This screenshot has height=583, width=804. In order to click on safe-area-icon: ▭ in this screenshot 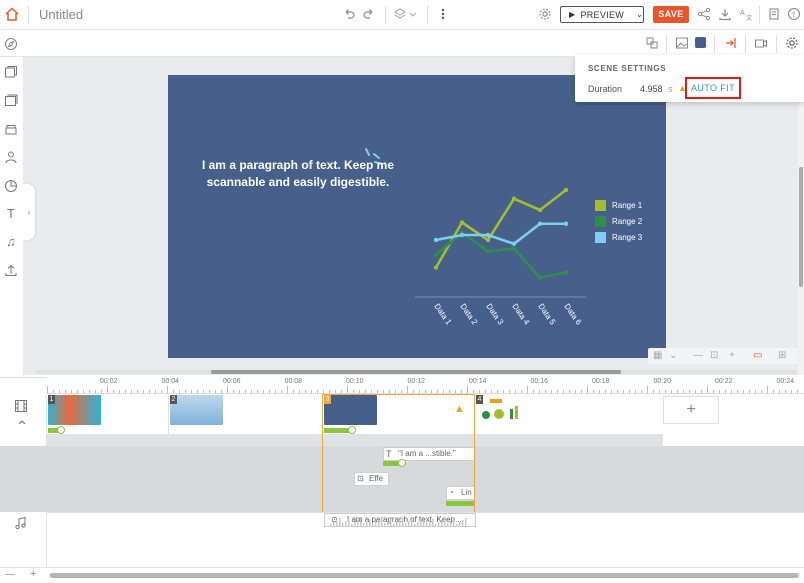, I will do `click(760, 356)`.